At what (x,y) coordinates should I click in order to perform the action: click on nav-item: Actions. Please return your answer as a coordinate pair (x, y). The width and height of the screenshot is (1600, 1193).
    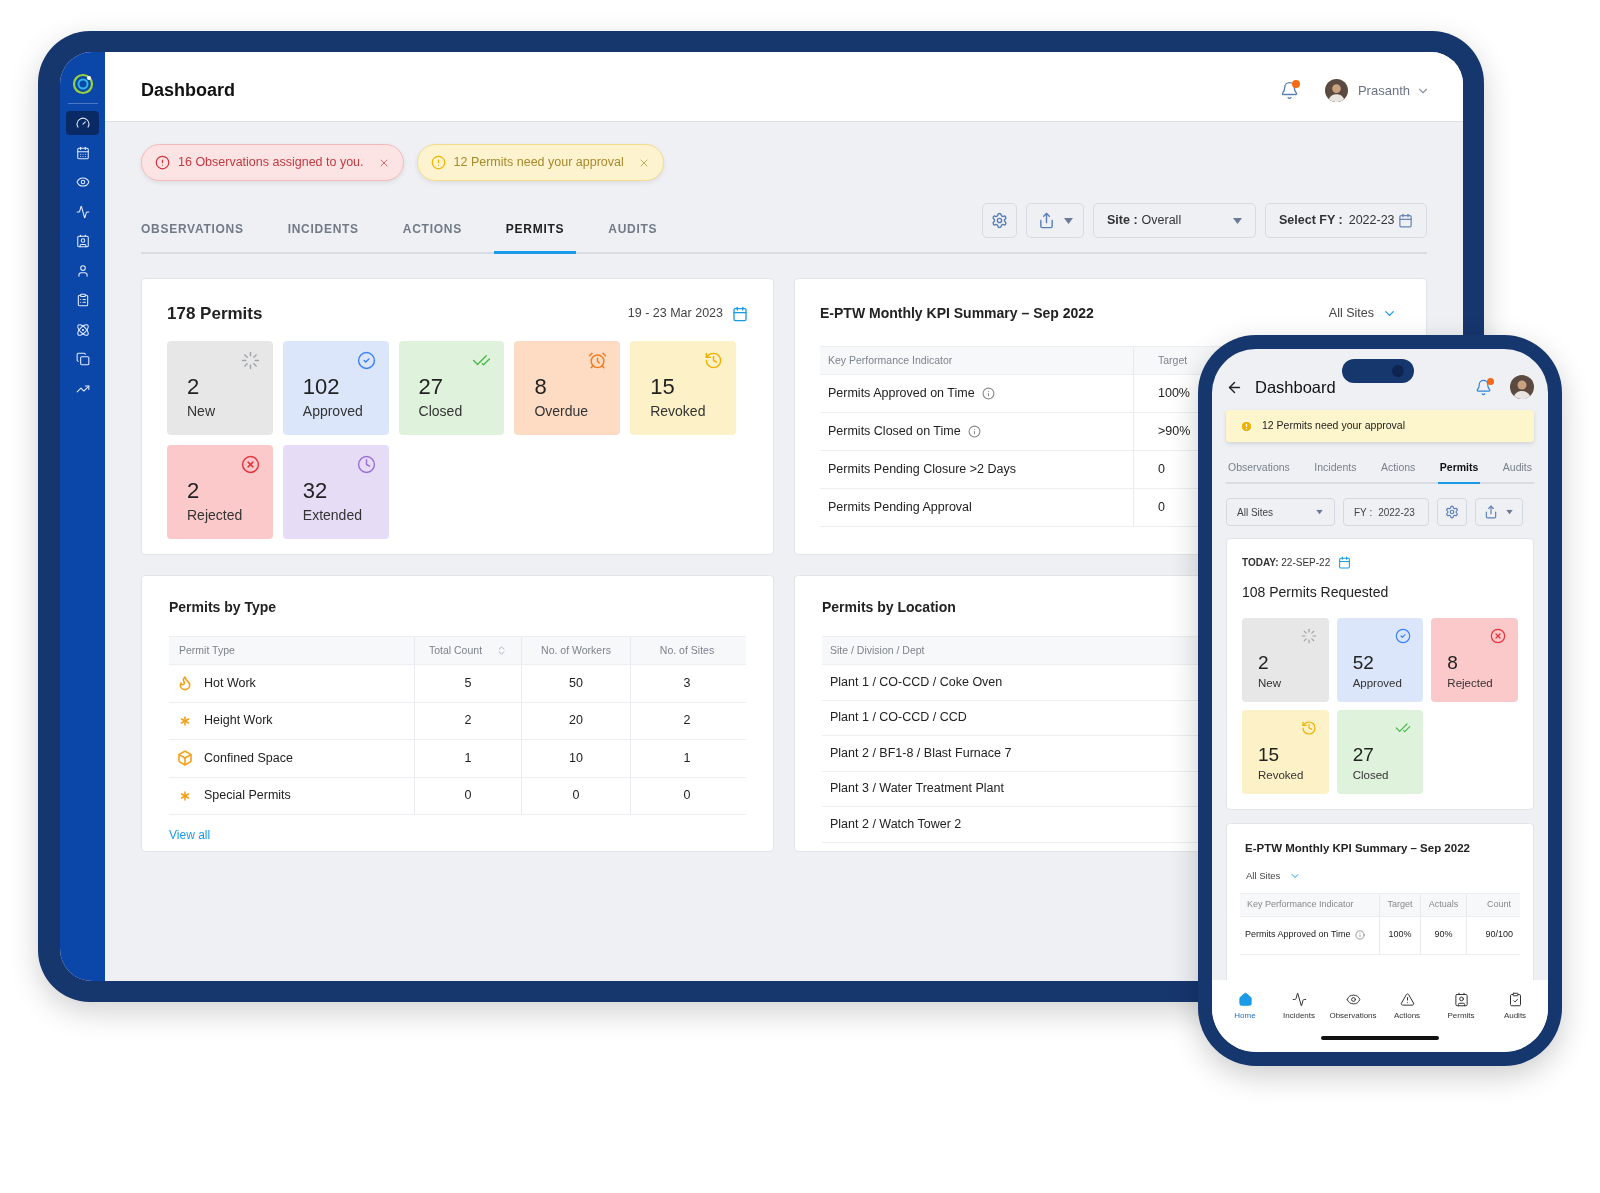
    Looking at the image, I should click on (1407, 1007).